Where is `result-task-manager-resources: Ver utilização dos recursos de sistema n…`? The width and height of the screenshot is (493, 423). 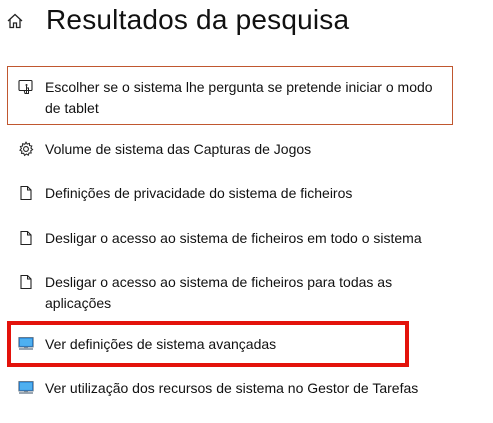 result-task-manager-resources: Ver utilização dos recursos de sistema n… is located at coordinates (229, 388).